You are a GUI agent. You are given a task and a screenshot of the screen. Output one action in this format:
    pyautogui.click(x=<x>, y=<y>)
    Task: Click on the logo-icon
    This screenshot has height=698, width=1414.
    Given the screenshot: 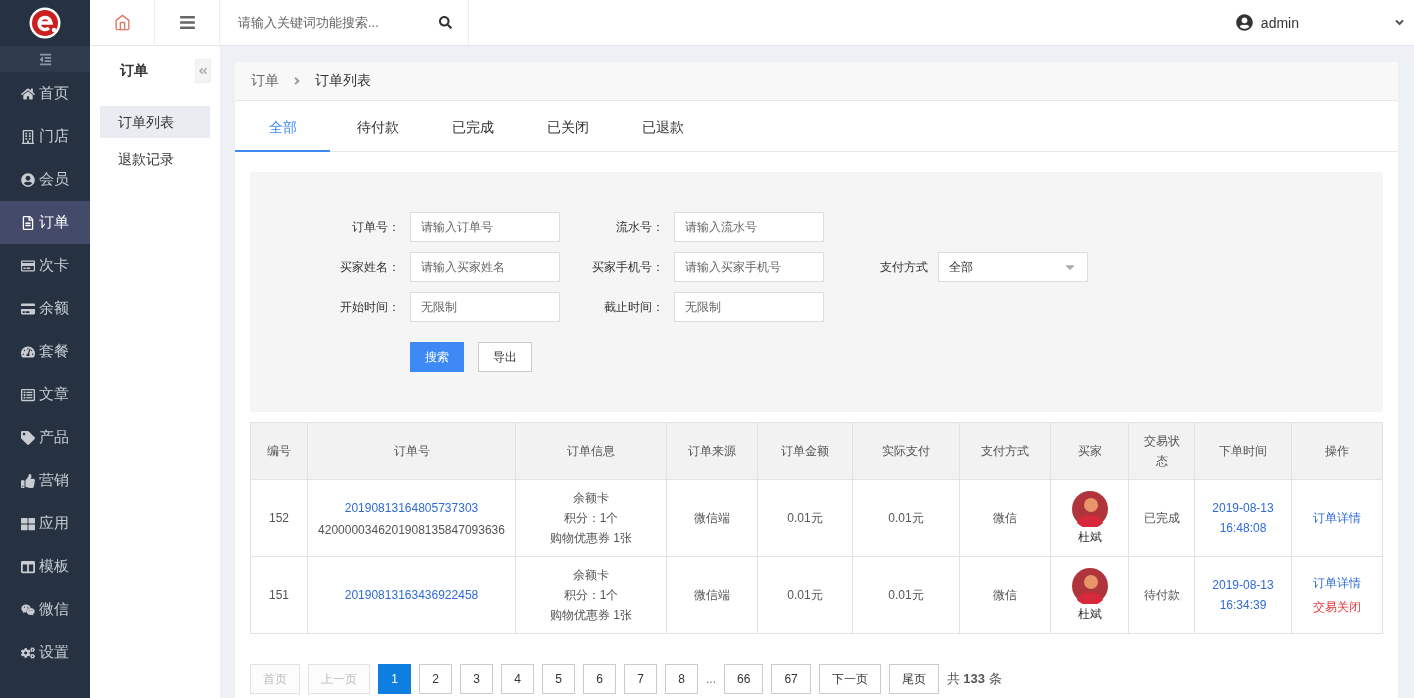 What is the action you would take?
    pyautogui.click(x=45, y=23)
    